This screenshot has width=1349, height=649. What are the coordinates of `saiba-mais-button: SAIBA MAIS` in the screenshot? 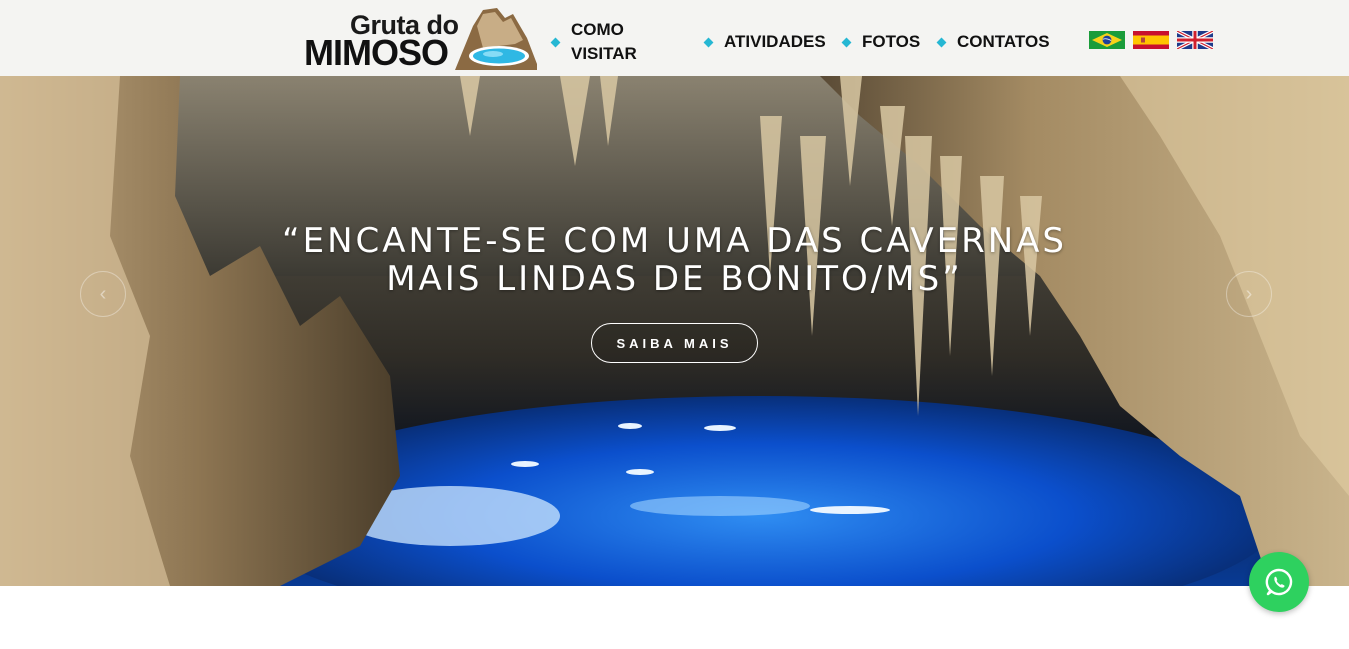 It's located at (674, 343).